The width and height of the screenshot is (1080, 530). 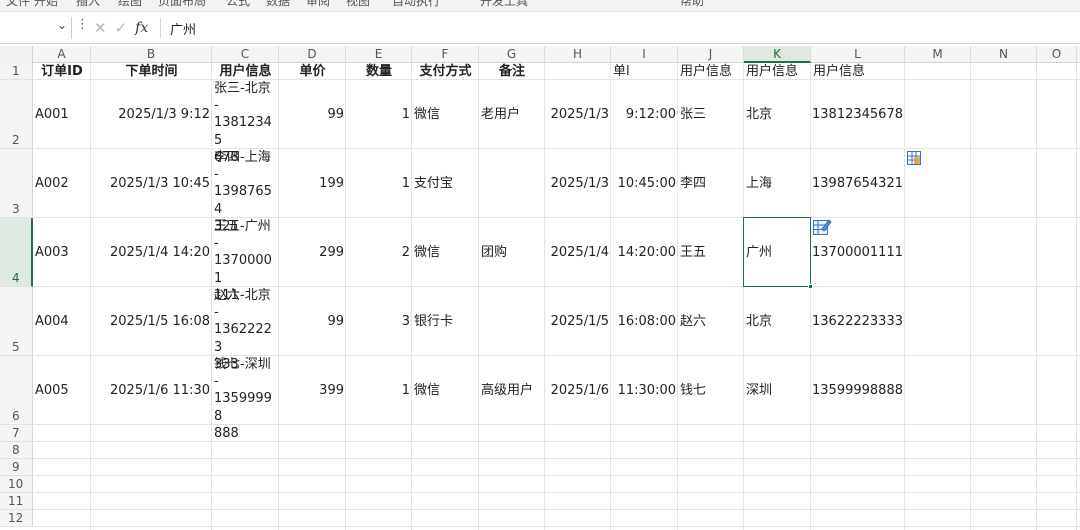 What do you see at coordinates (512, 54) in the screenshot?
I see `column-header-g: G` at bounding box center [512, 54].